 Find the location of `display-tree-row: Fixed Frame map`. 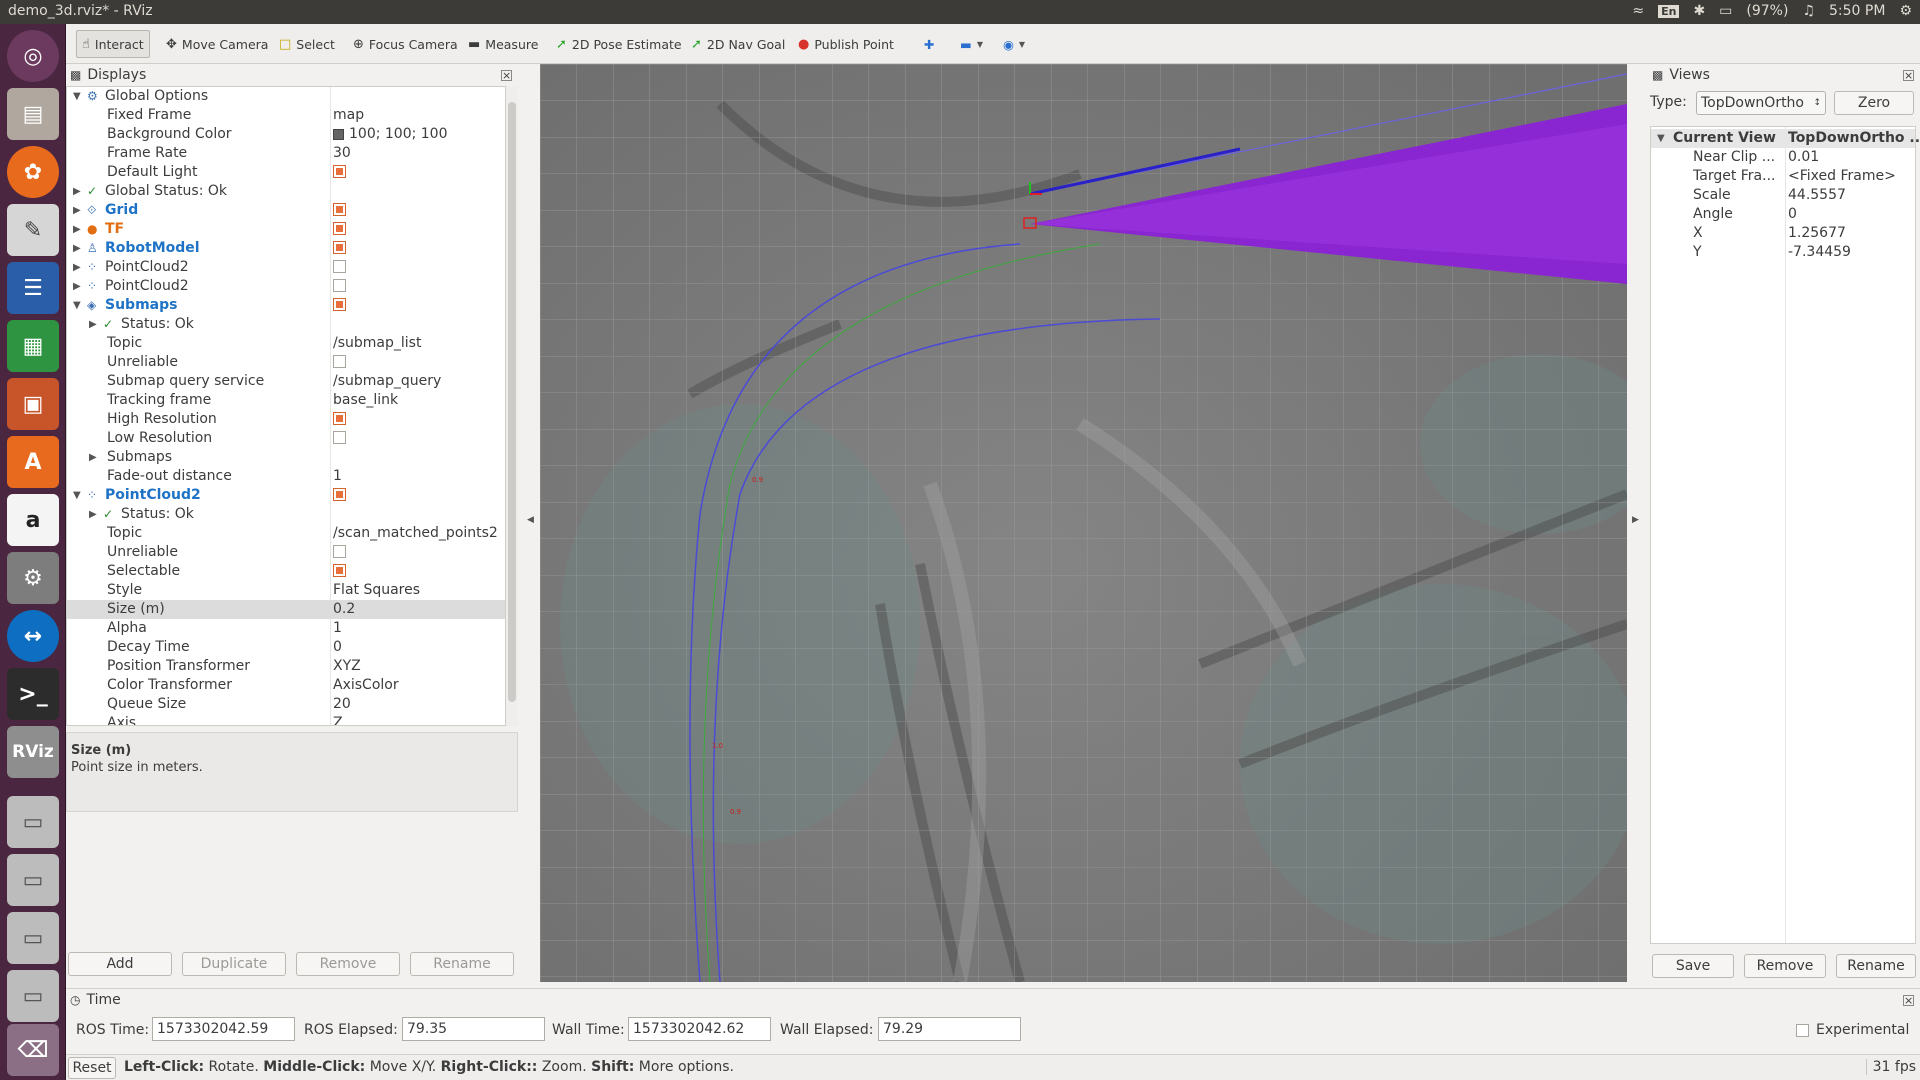

display-tree-row: Fixed Frame map is located at coordinates (286, 115).